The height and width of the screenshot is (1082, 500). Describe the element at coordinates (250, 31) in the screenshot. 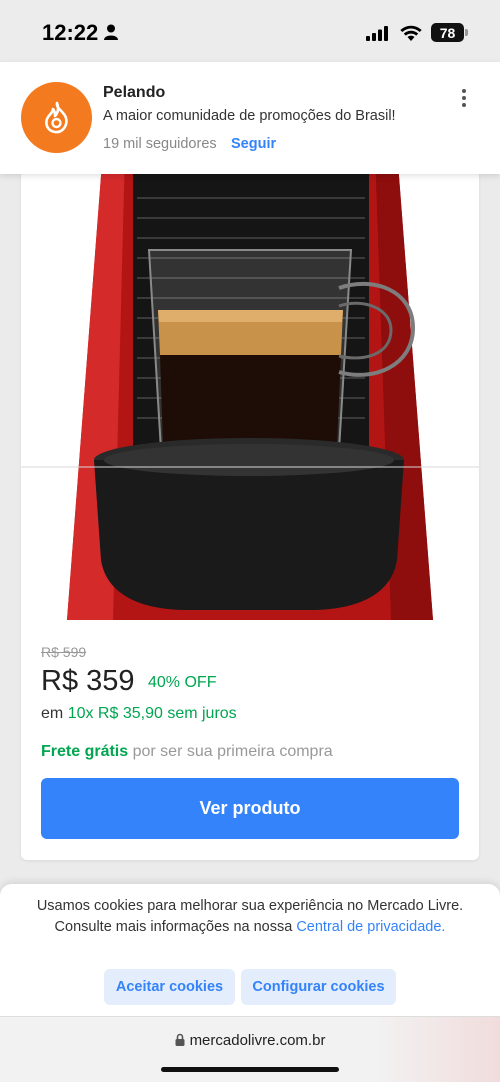

I see `status-bar: 12:22 78` at that location.